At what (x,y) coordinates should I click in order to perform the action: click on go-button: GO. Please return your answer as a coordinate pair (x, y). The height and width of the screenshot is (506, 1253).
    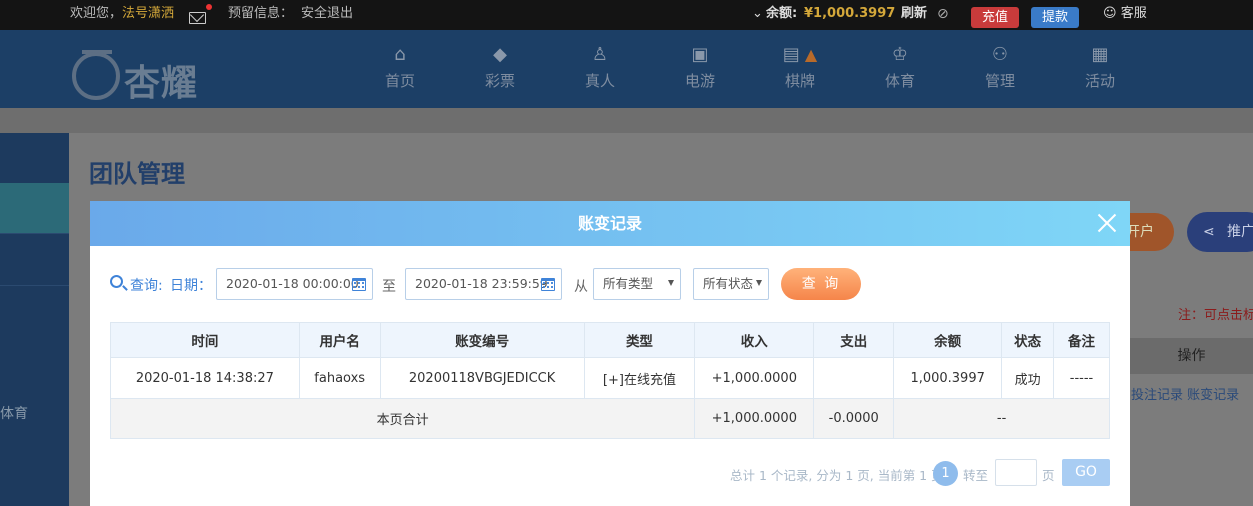
    Looking at the image, I should click on (1086, 472).